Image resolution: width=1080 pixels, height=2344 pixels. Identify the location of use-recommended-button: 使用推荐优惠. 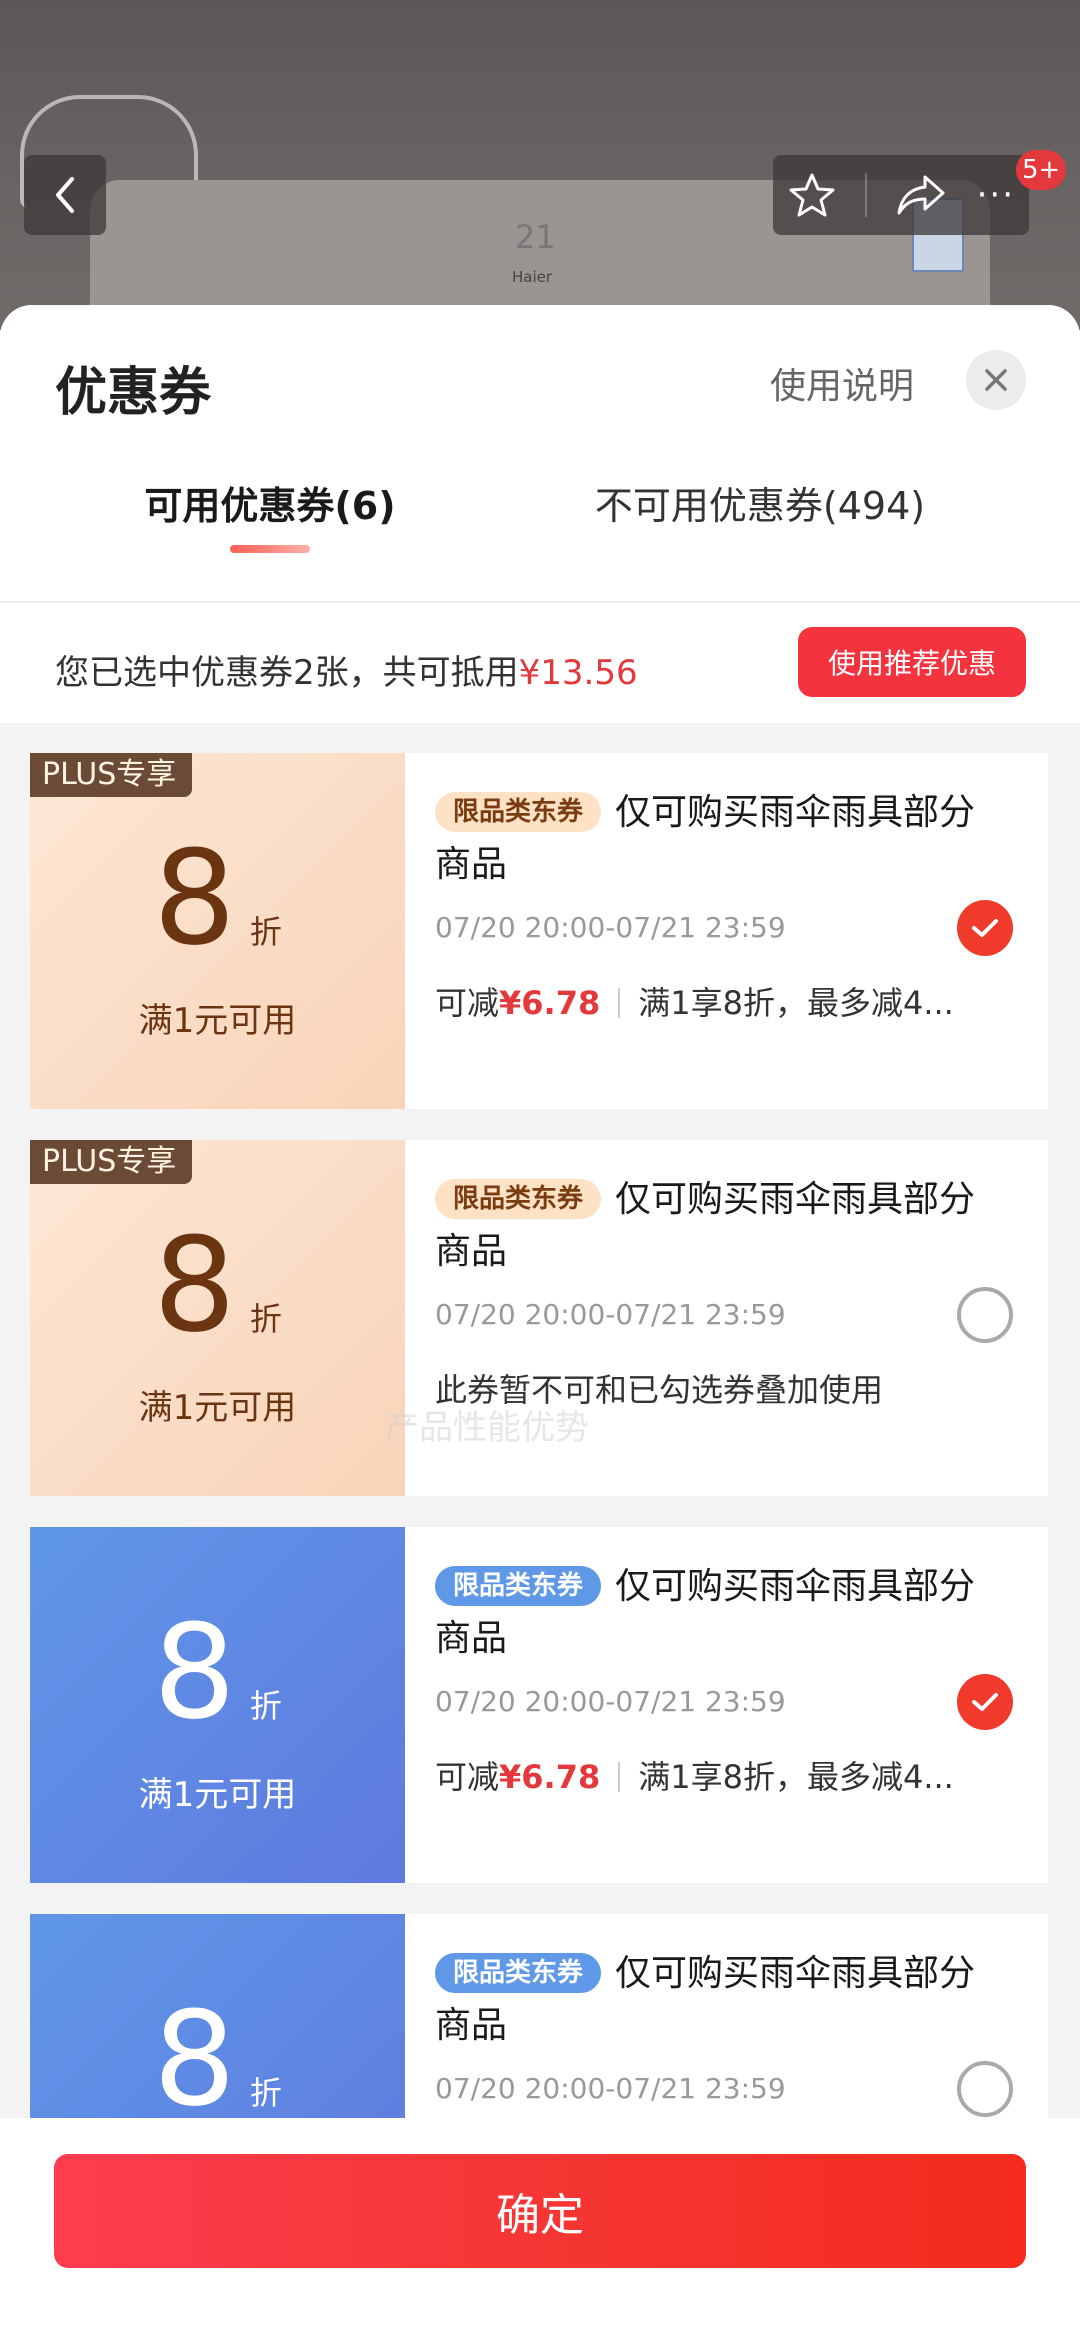
(912, 662).